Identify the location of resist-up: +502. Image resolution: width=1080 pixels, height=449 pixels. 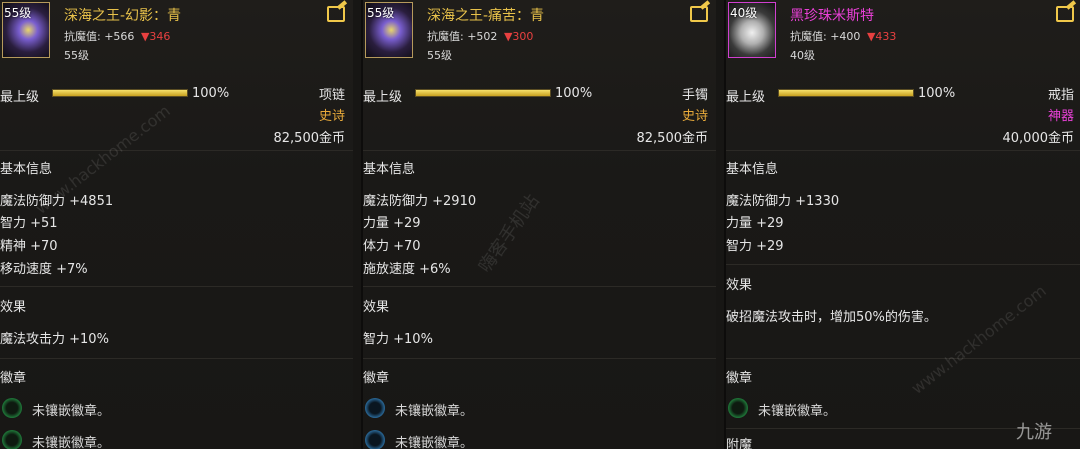
(482, 36).